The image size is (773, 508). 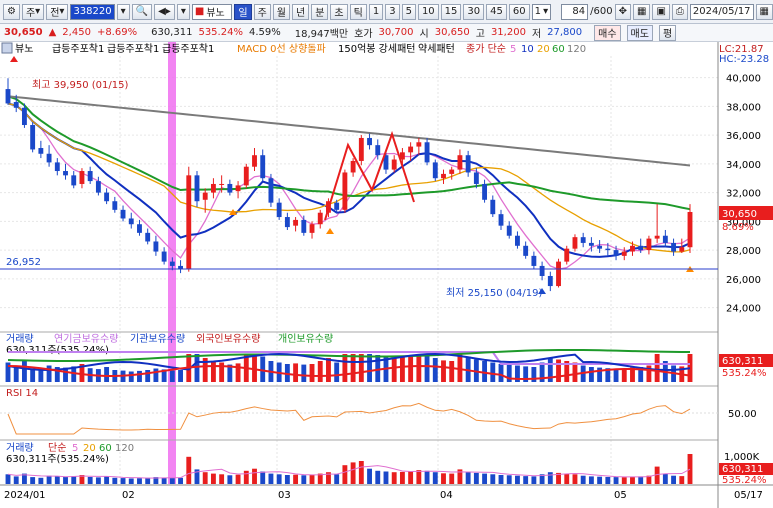 I want to click on volume-subtitle: 630,311주(535.24%), so click(x=57, y=459).